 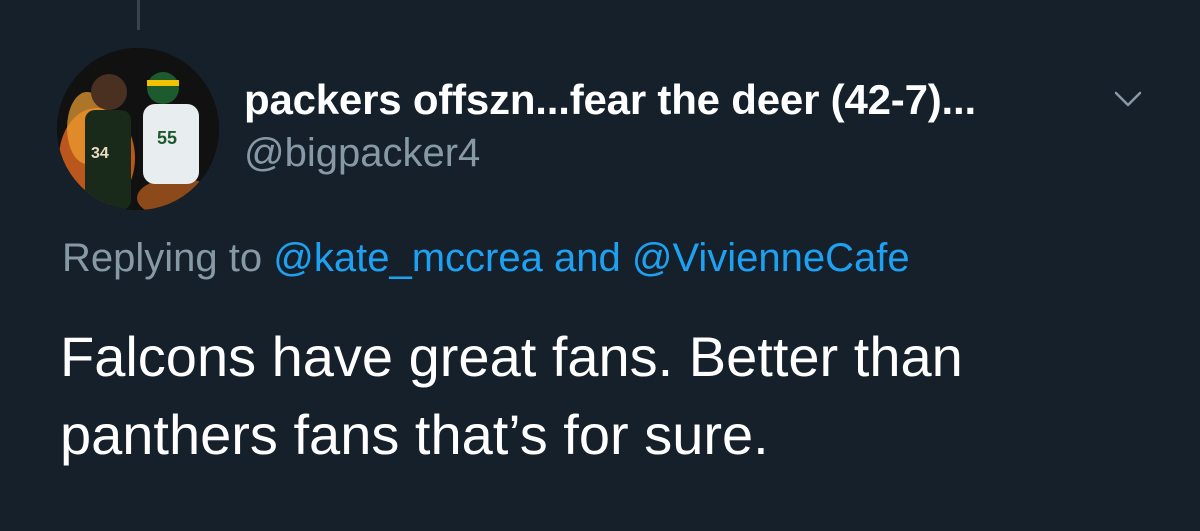 What do you see at coordinates (511, 356) in the screenshot?
I see `tweet-text-line: Falcons have great fans. Better than` at bounding box center [511, 356].